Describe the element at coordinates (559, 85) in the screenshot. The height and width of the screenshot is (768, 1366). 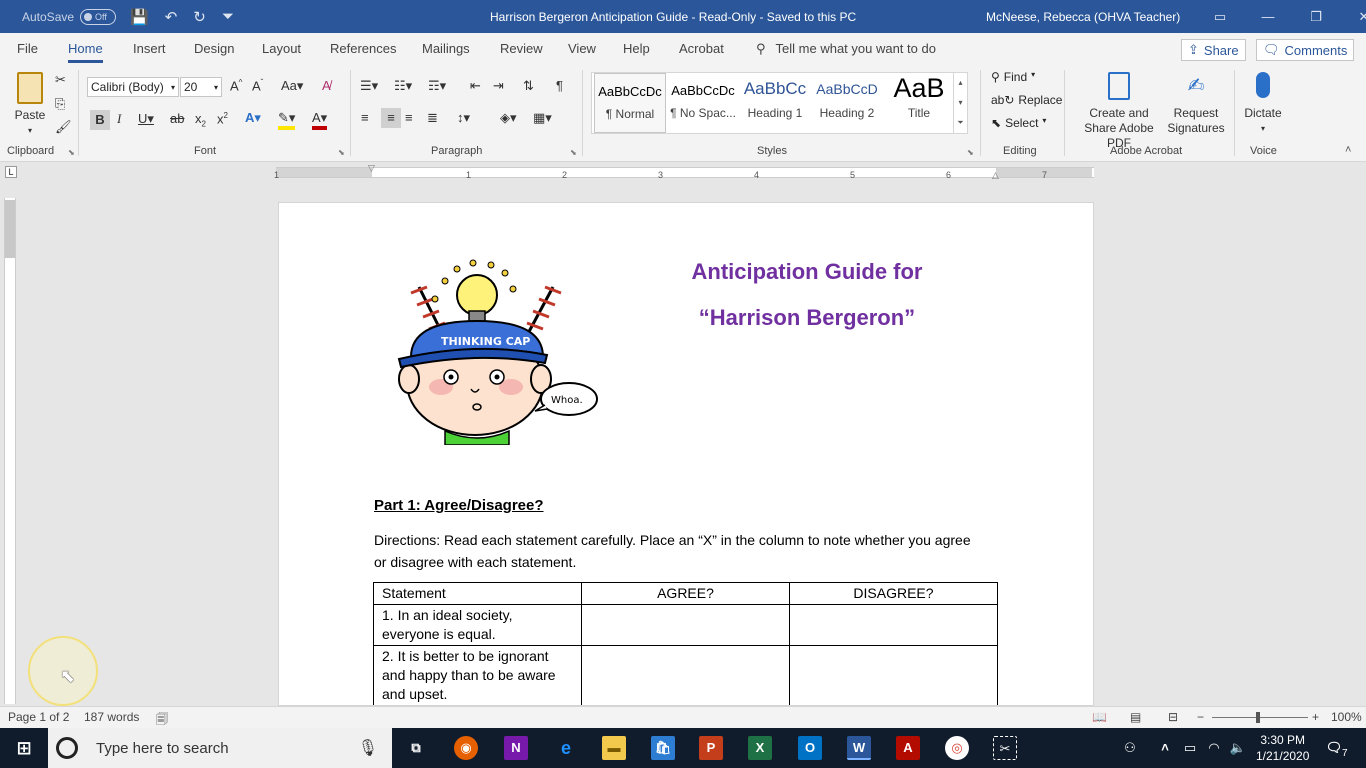
I see `show-formatting-icon: ¶` at that location.